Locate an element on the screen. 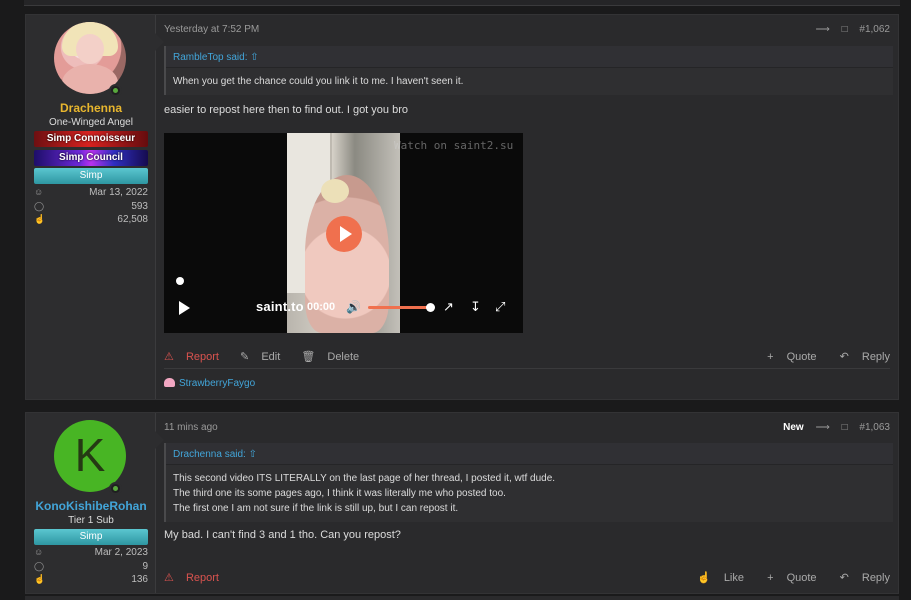 The height and width of the screenshot is (600, 911). external-link-icon: ↗ is located at coordinates (448, 307).